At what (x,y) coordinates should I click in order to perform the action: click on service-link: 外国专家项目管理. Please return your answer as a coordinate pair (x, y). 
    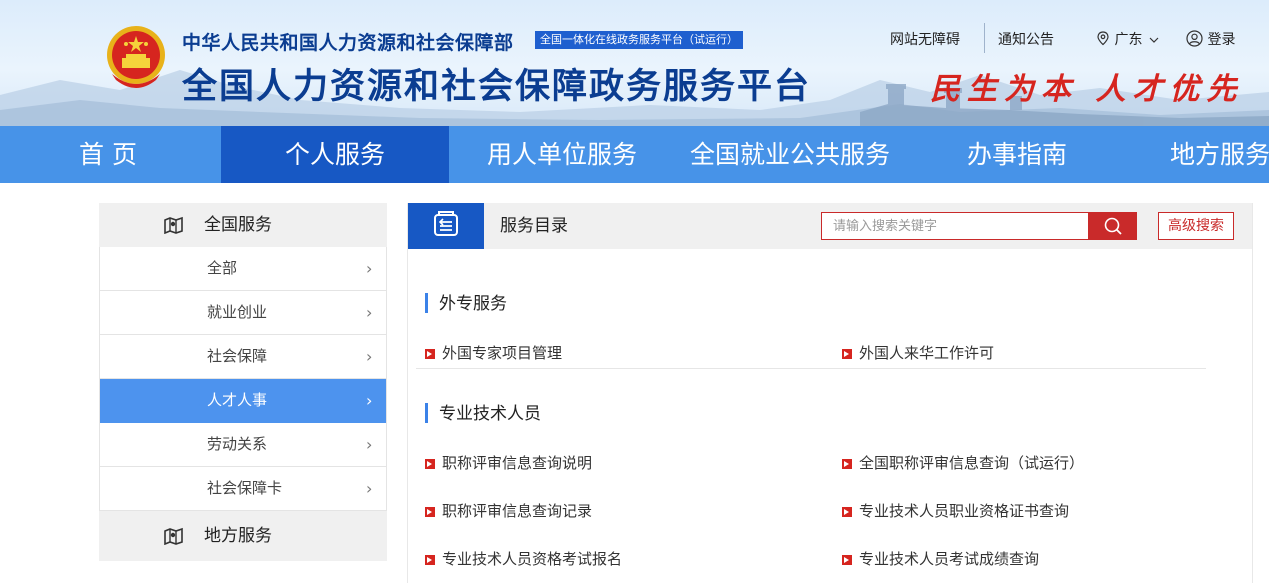
    Looking at the image, I should click on (493, 353).